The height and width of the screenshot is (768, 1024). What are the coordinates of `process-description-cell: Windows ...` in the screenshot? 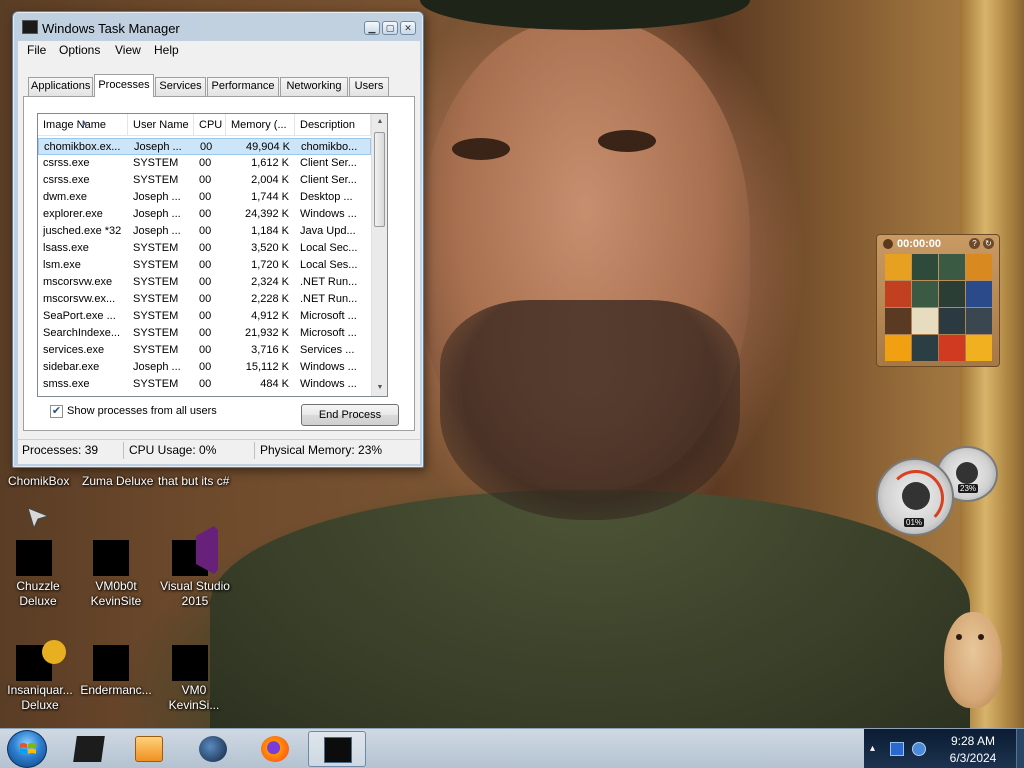 It's located at (328, 214).